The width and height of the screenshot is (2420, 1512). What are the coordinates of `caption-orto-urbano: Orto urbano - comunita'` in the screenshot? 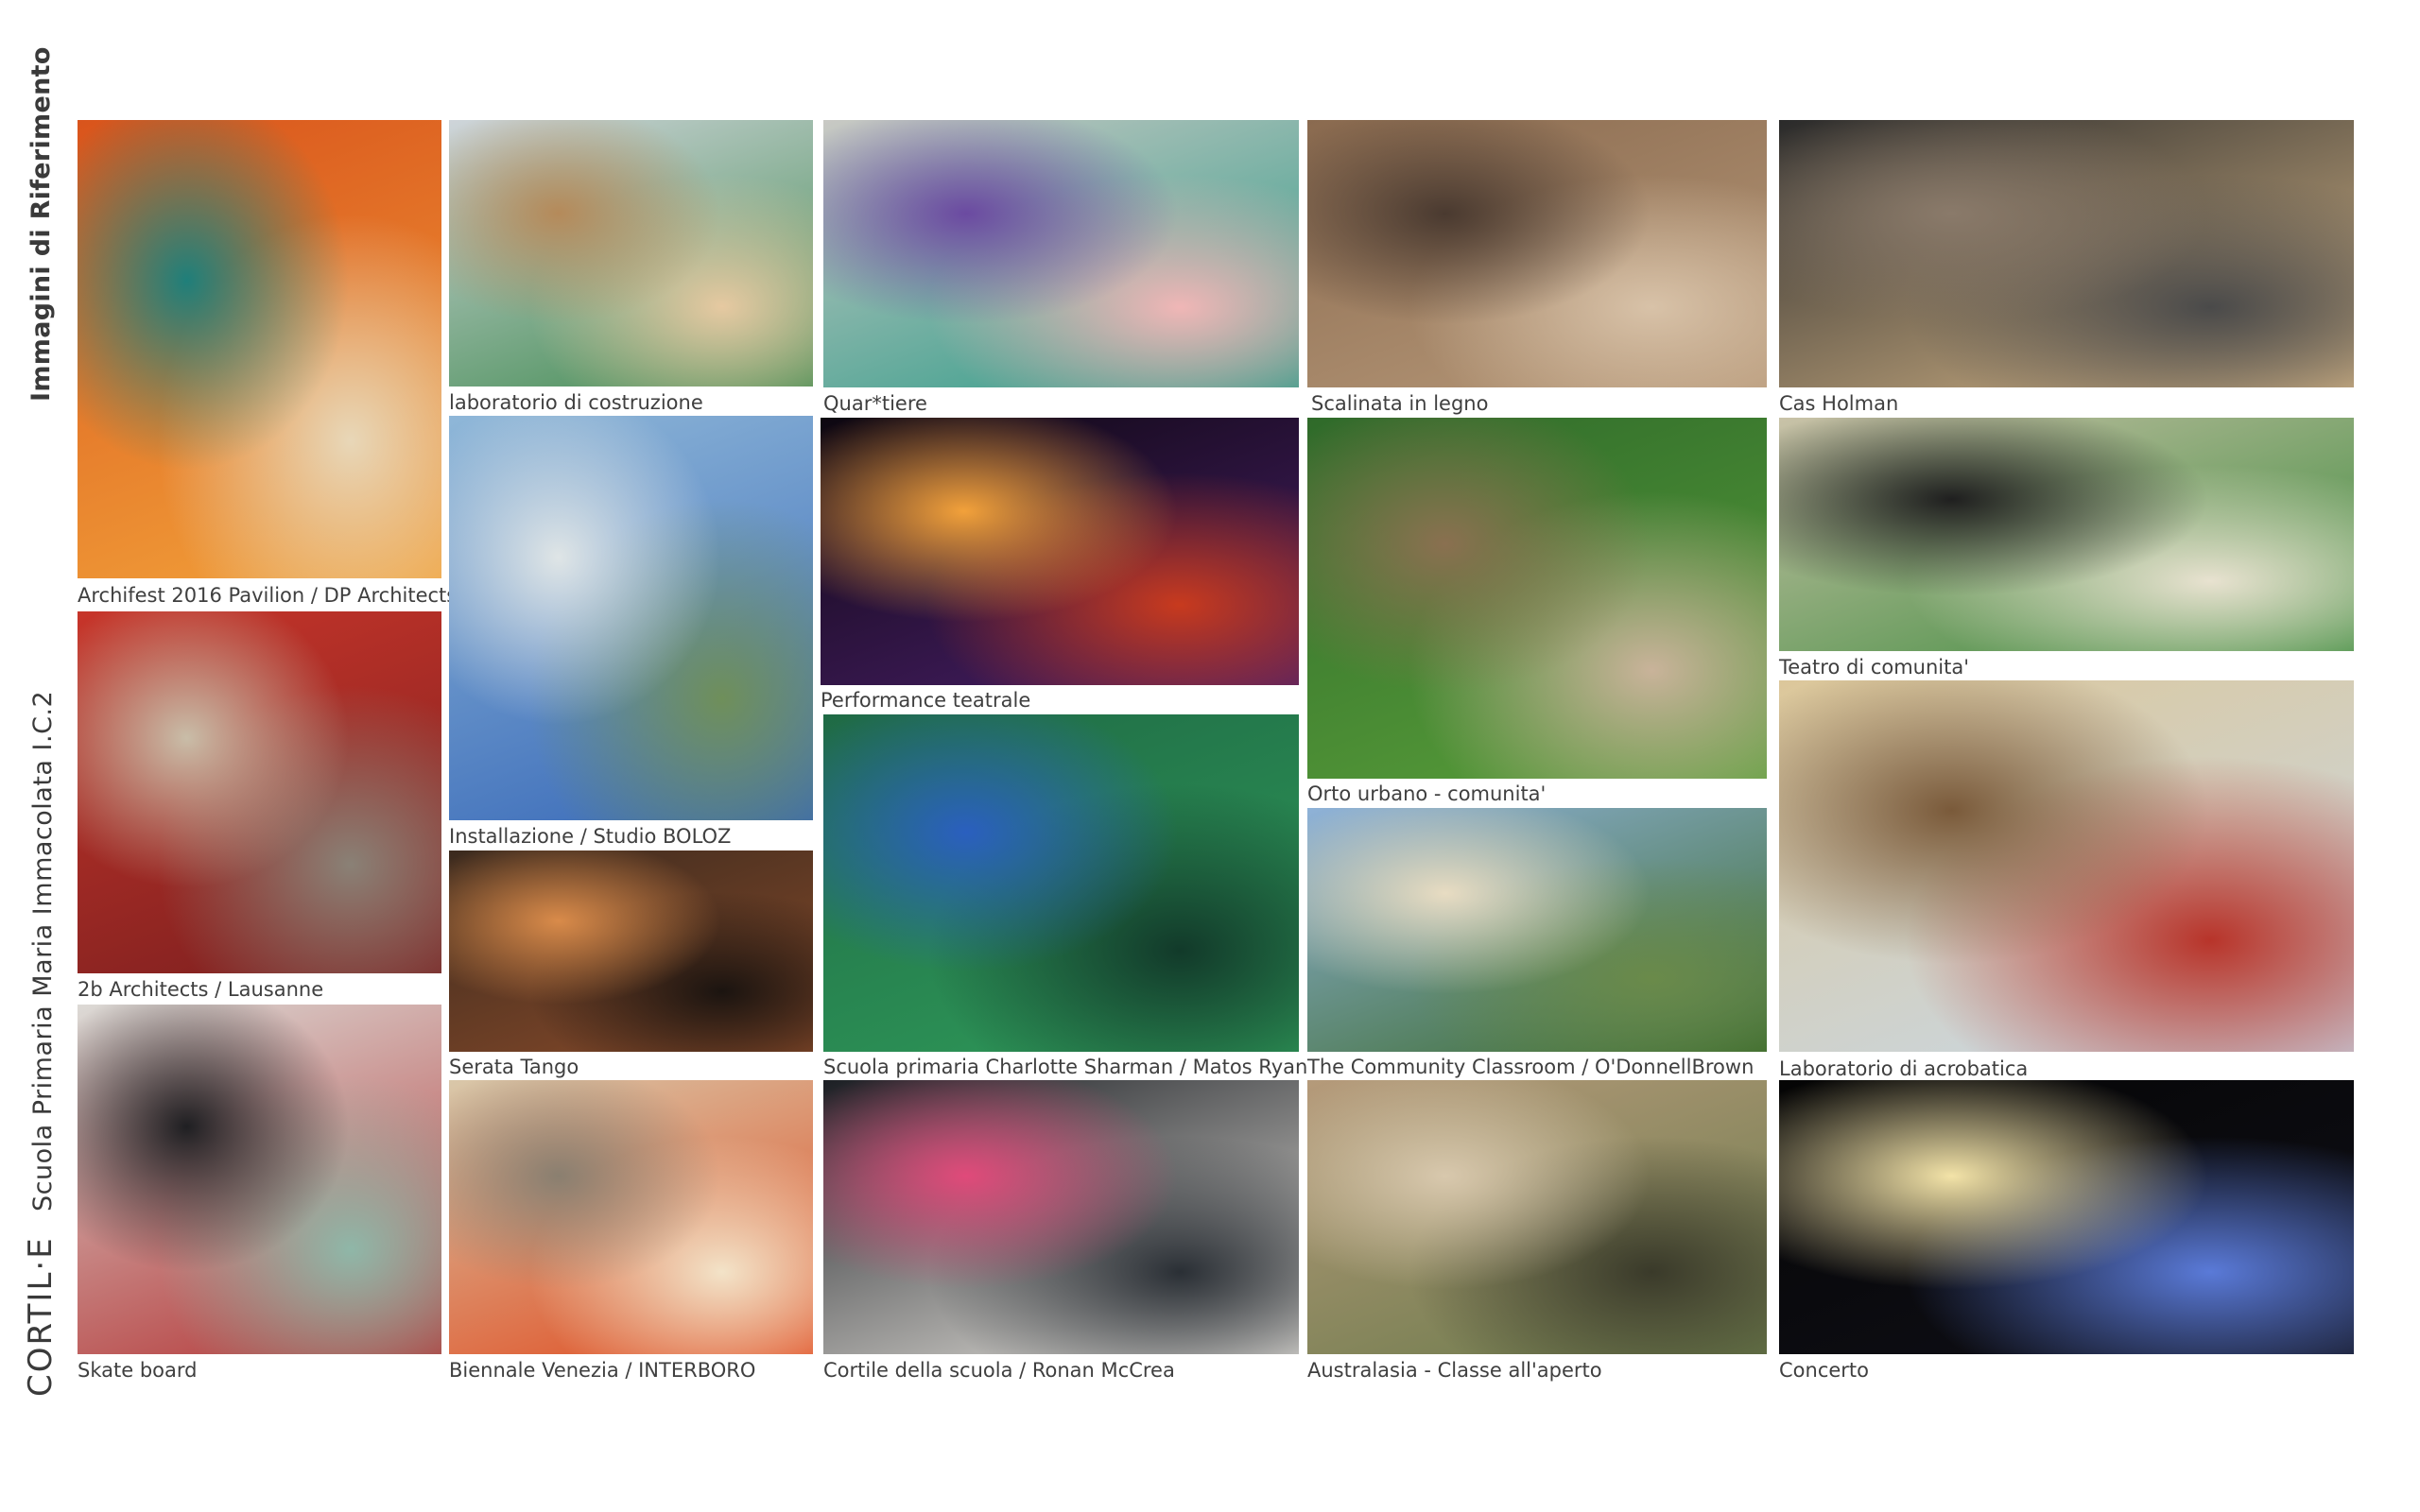 It's located at (1427, 793).